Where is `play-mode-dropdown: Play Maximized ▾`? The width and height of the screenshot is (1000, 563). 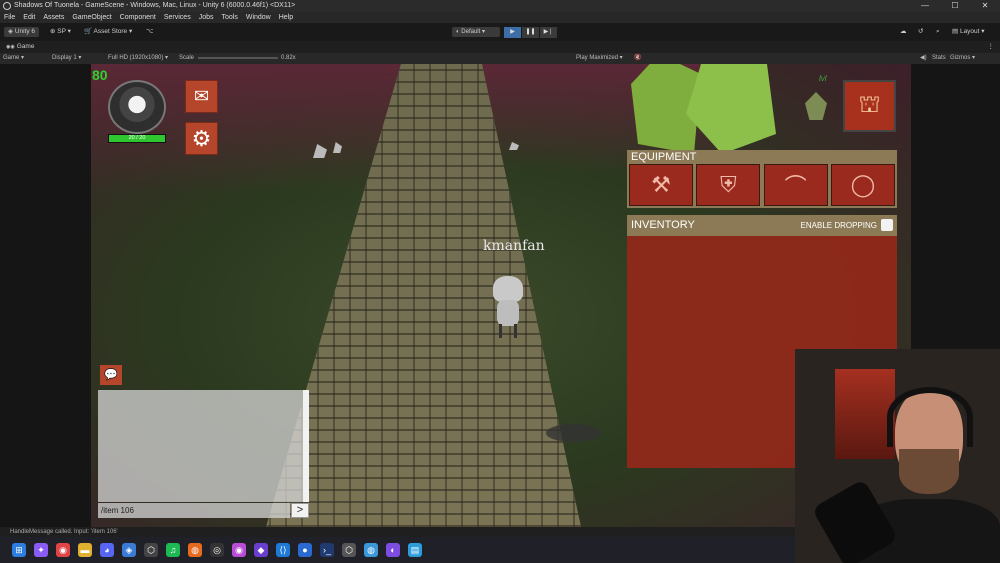
play-mode-dropdown: Play Maximized ▾ is located at coordinates (599, 58).